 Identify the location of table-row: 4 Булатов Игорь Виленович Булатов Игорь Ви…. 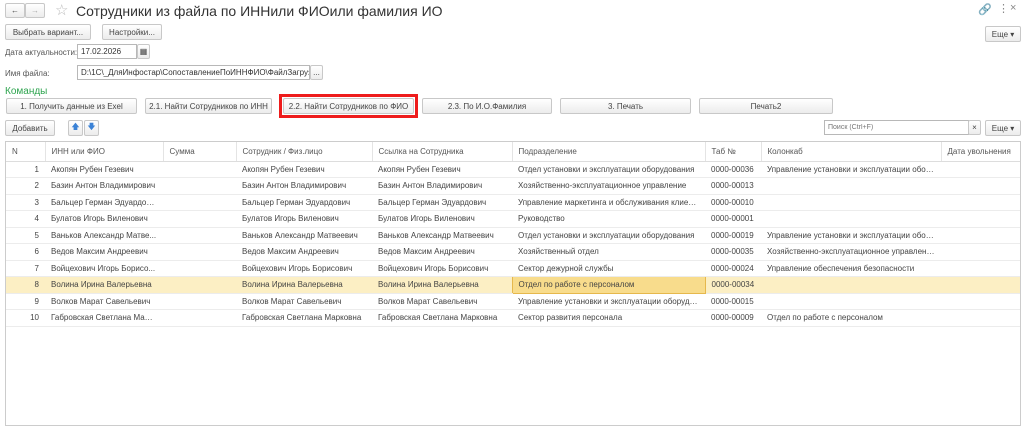
(513, 219).